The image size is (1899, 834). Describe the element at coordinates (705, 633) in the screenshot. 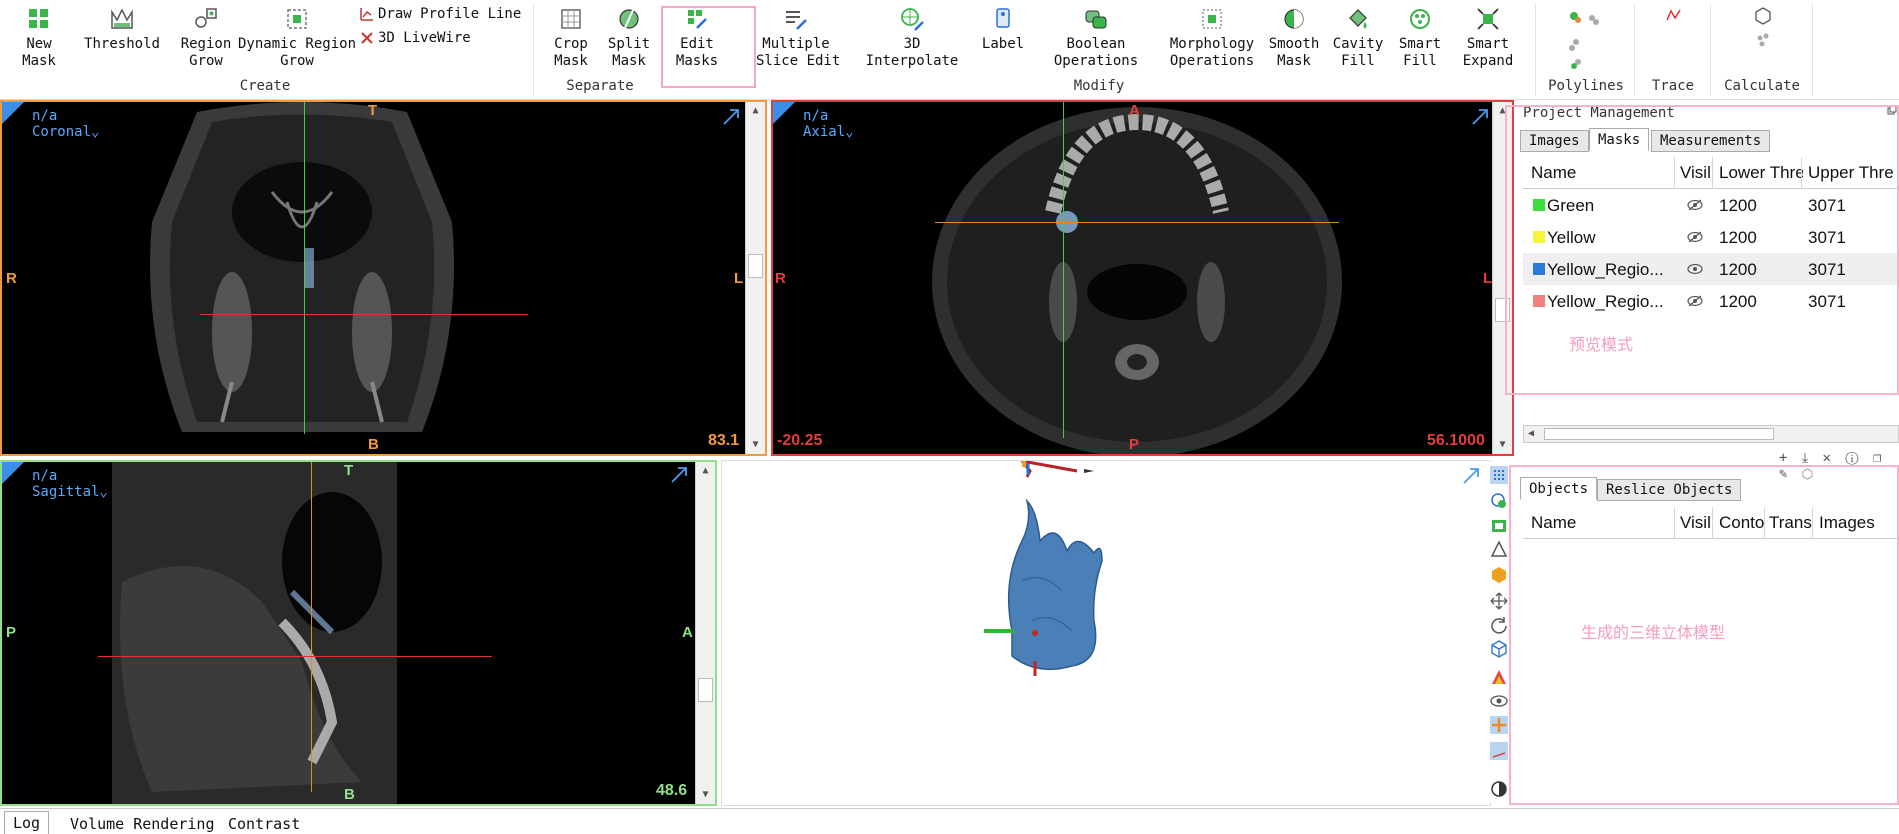

I see `sagittal-slice-scrollbar: ▲ ▼` at that location.